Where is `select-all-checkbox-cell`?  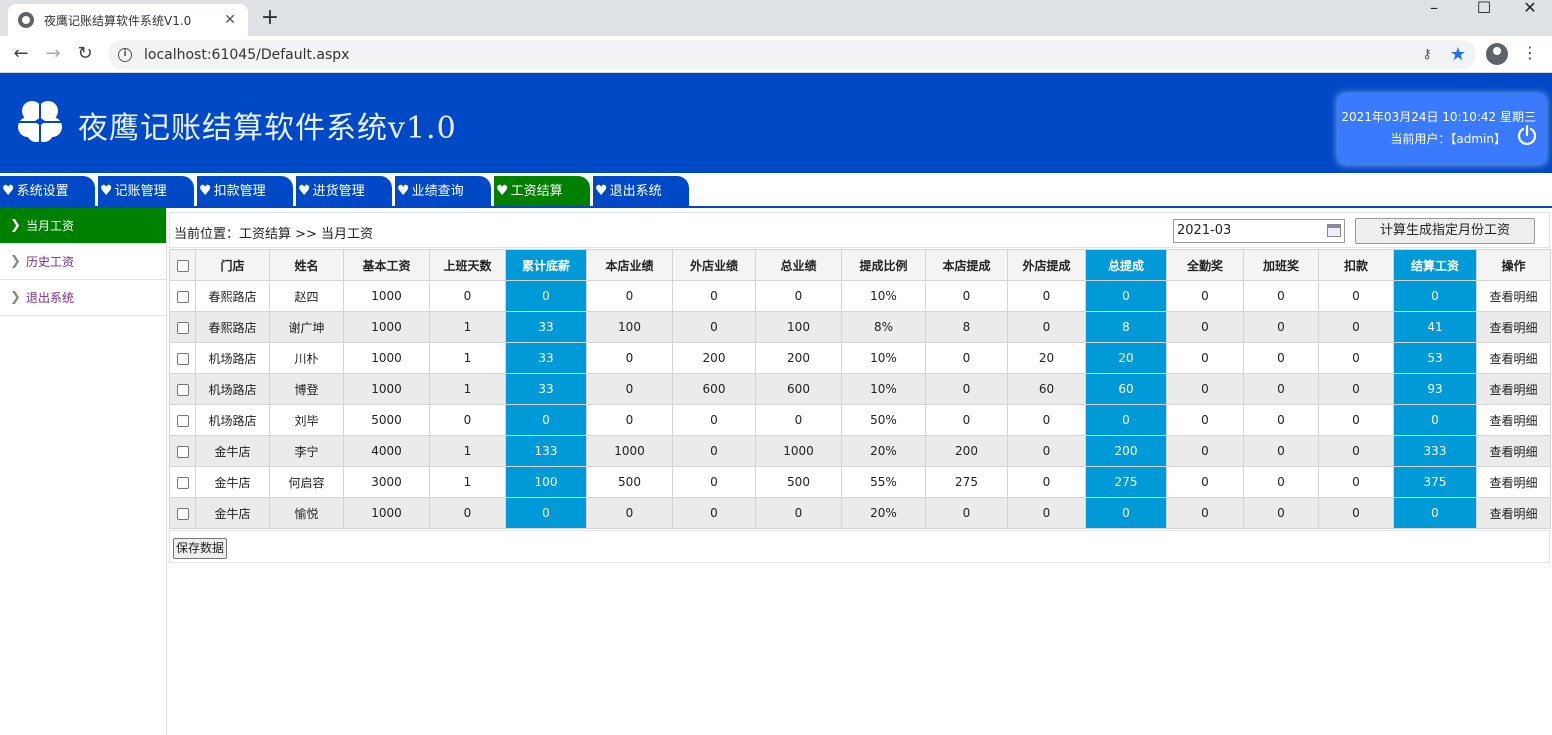
select-all-checkbox-cell is located at coordinates (182, 265).